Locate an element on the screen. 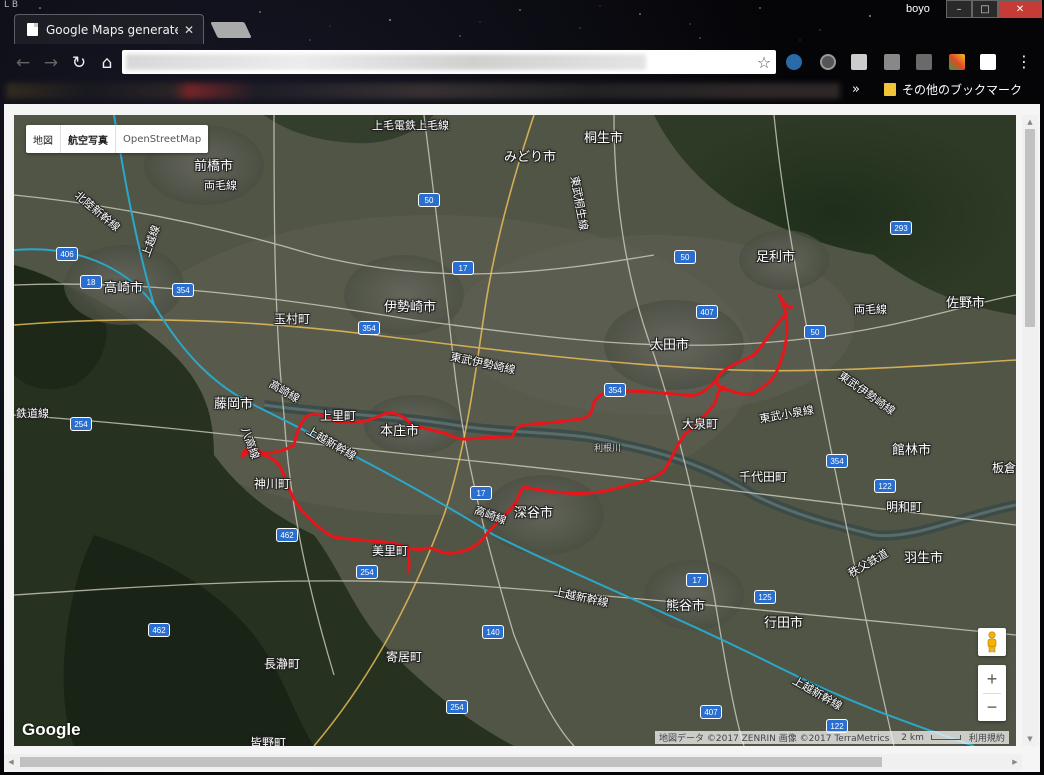  zoom-control: + − is located at coordinates (992, 693).